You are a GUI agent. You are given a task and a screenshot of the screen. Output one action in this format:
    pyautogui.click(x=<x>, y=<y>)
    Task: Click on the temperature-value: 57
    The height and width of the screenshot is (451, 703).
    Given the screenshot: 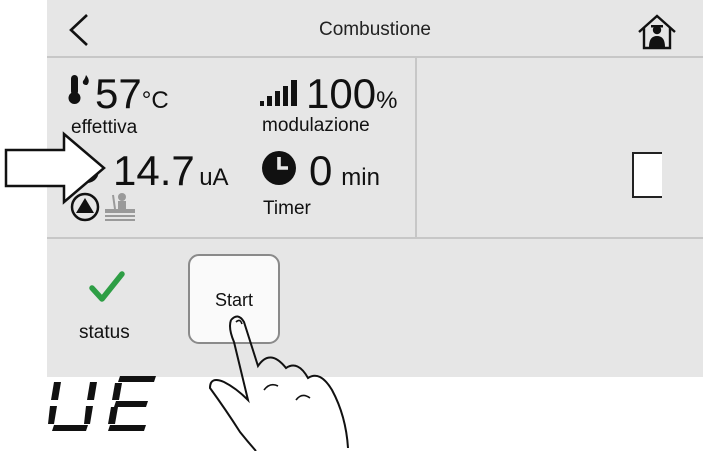 What is the action you would take?
    pyautogui.click(x=118, y=93)
    